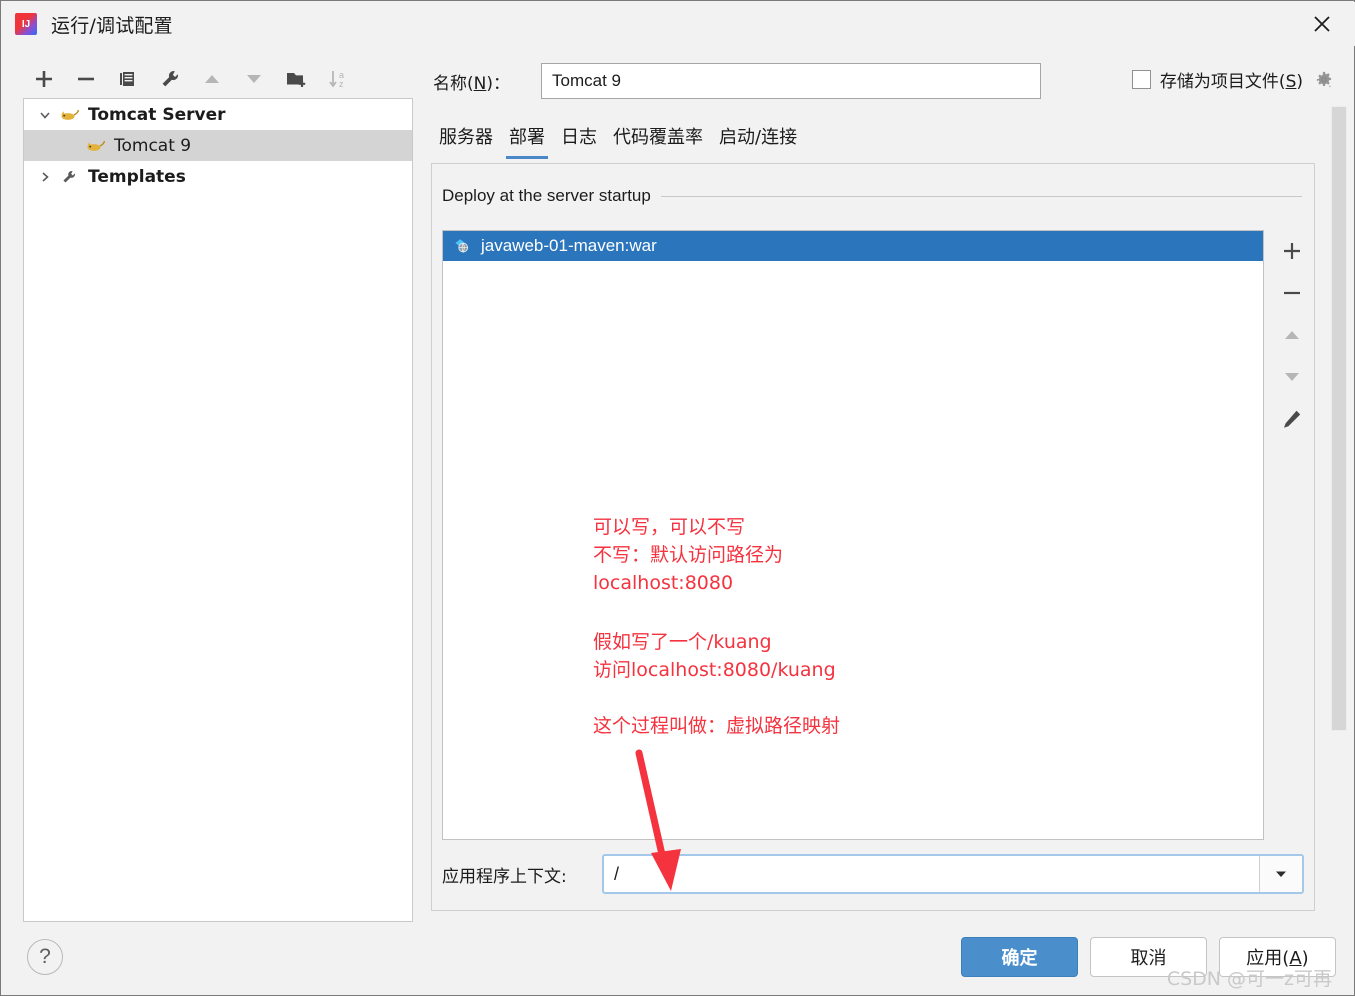 This screenshot has height=996, width=1355. Describe the element at coordinates (471, 83) in the screenshot. I see `name-field-label: 名称(N)：` at that location.